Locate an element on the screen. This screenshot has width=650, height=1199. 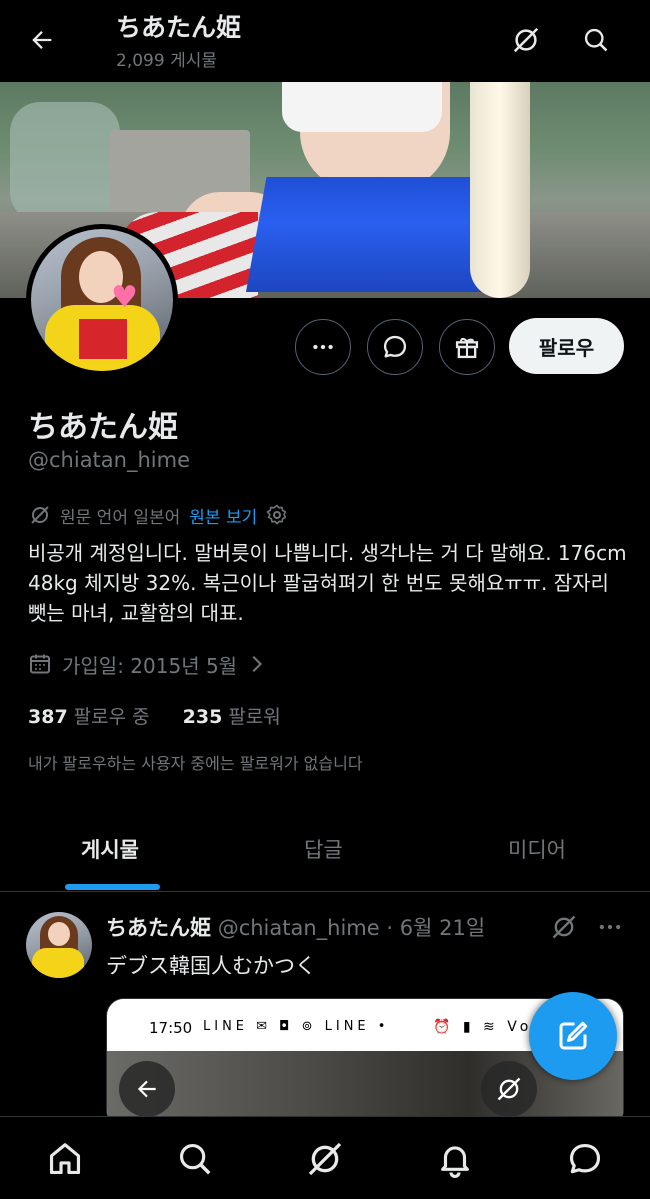
message-button is located at coordinates (395, 347).